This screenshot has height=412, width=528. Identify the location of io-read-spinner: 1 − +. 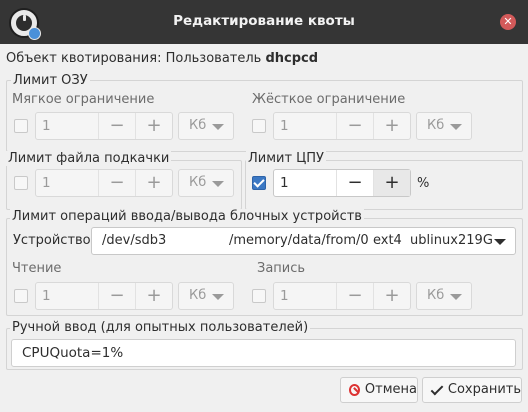
(104, 296).